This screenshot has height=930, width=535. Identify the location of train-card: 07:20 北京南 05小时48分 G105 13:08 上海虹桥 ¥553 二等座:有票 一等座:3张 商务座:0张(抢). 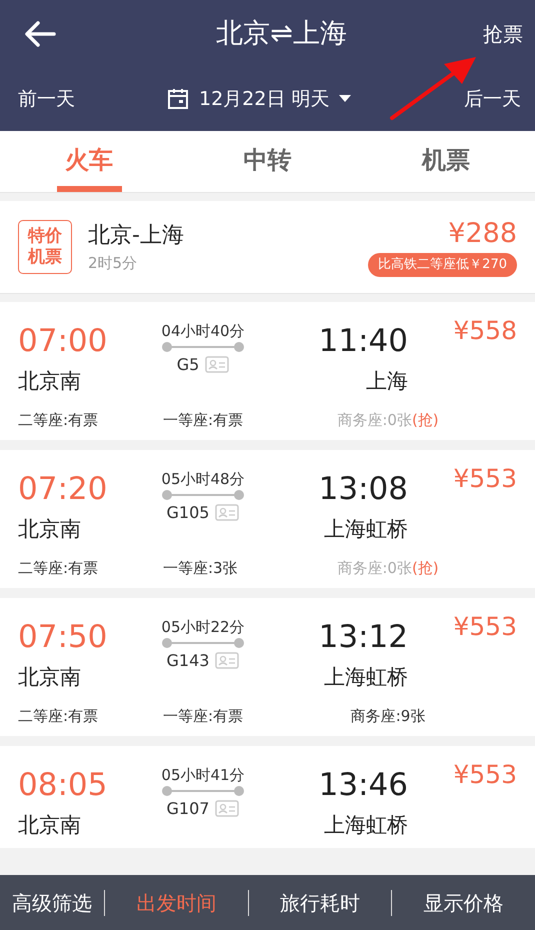
(267, 519).